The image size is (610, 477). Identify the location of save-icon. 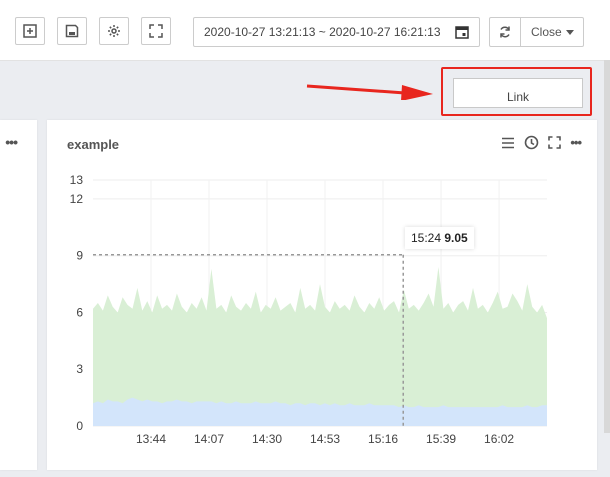
(72, 31).